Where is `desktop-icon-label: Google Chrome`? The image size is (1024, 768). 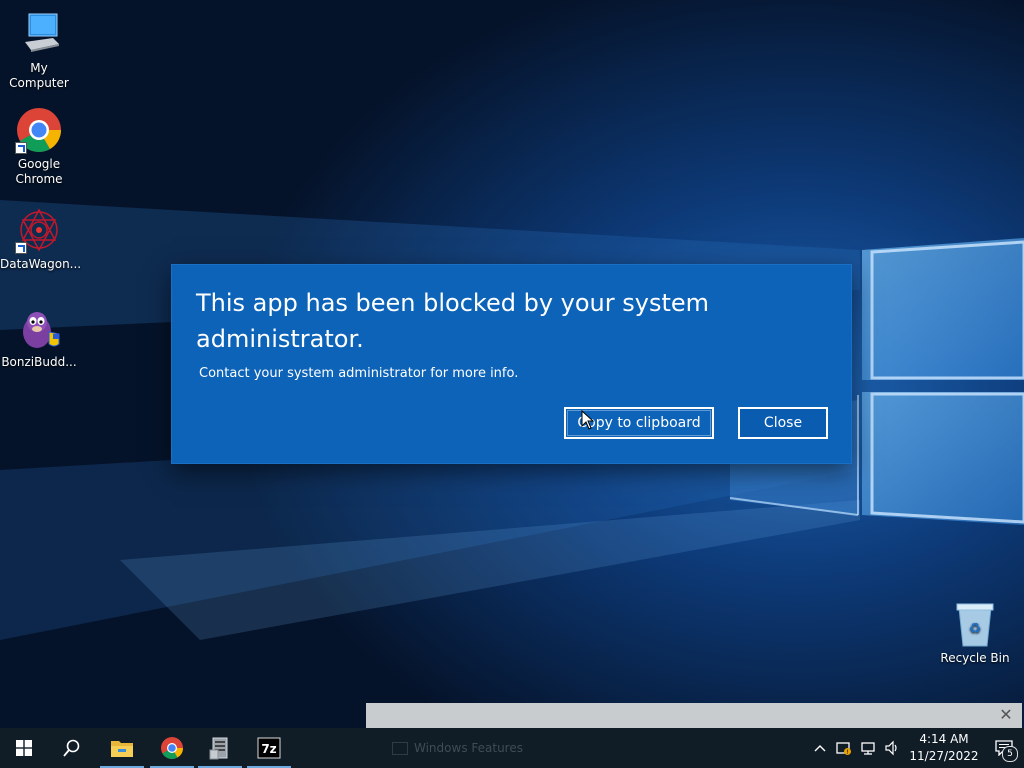
desktop-icon-label: Google Chrome is located at coordinates (39, 171).